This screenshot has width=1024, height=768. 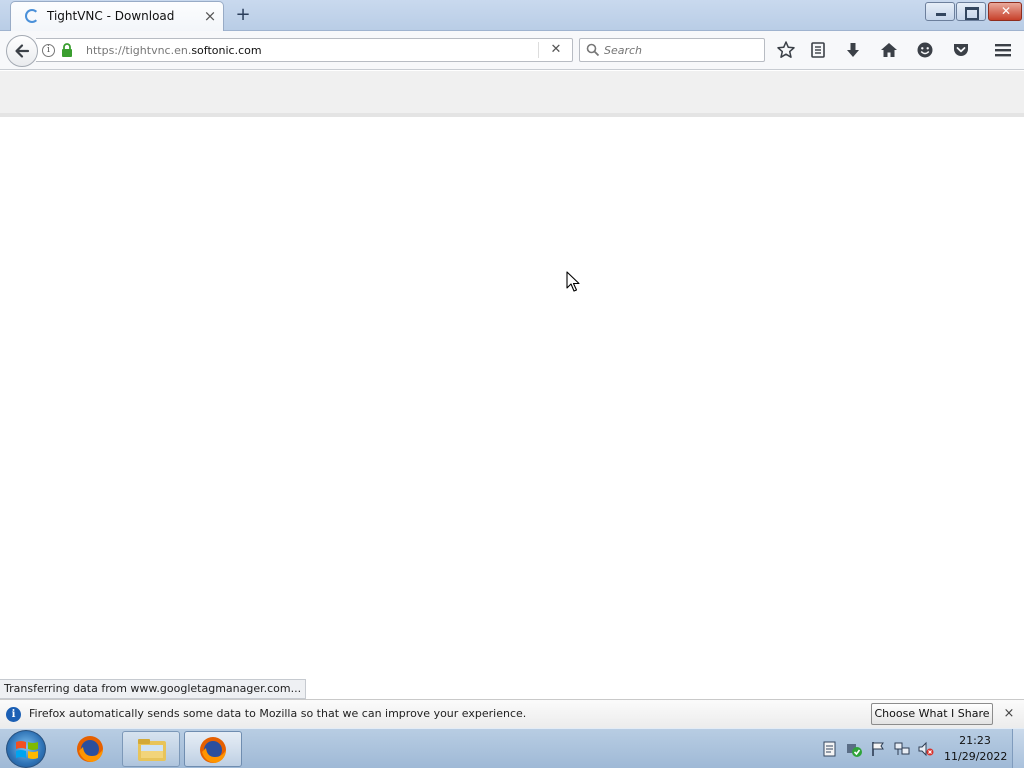 What do you see at coordinates (932, 714) in the screenshot?
I see `choose-what-i-share-button: Choose What I Share` at bounding box center [932, 714].